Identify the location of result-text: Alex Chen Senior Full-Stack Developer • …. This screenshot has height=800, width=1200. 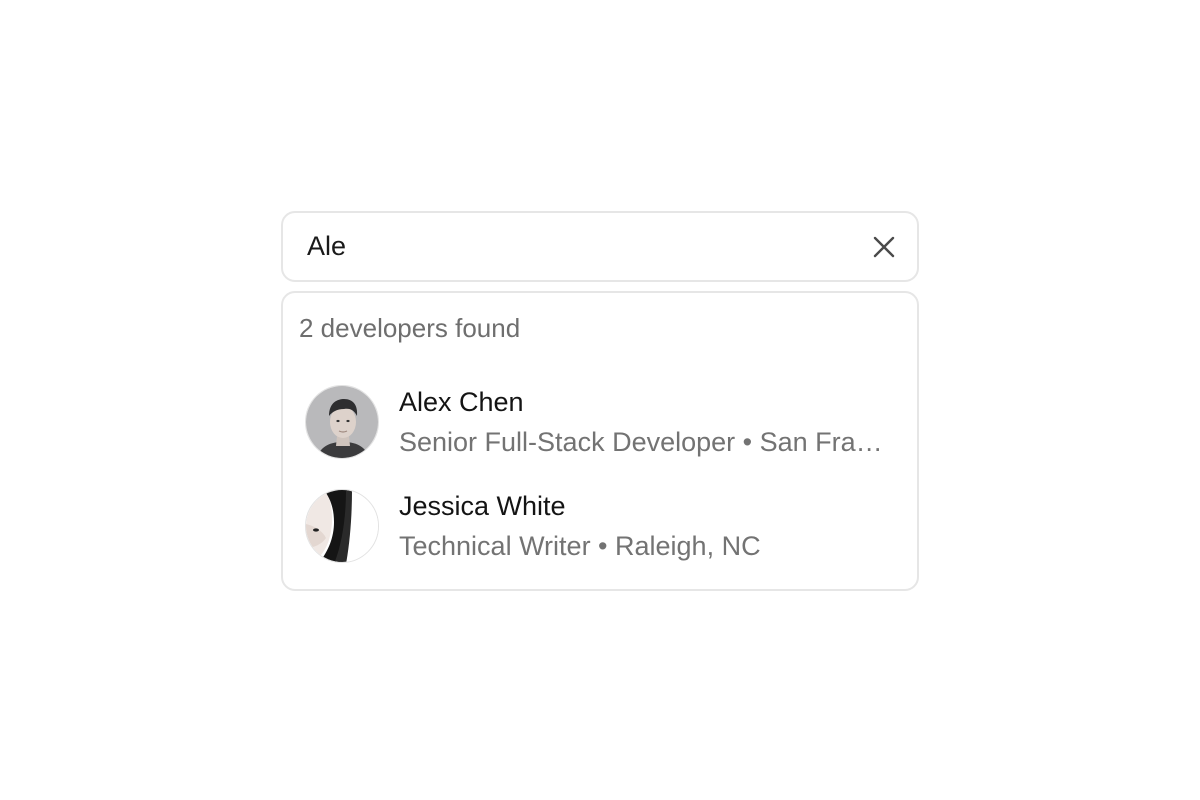
(642, 422).